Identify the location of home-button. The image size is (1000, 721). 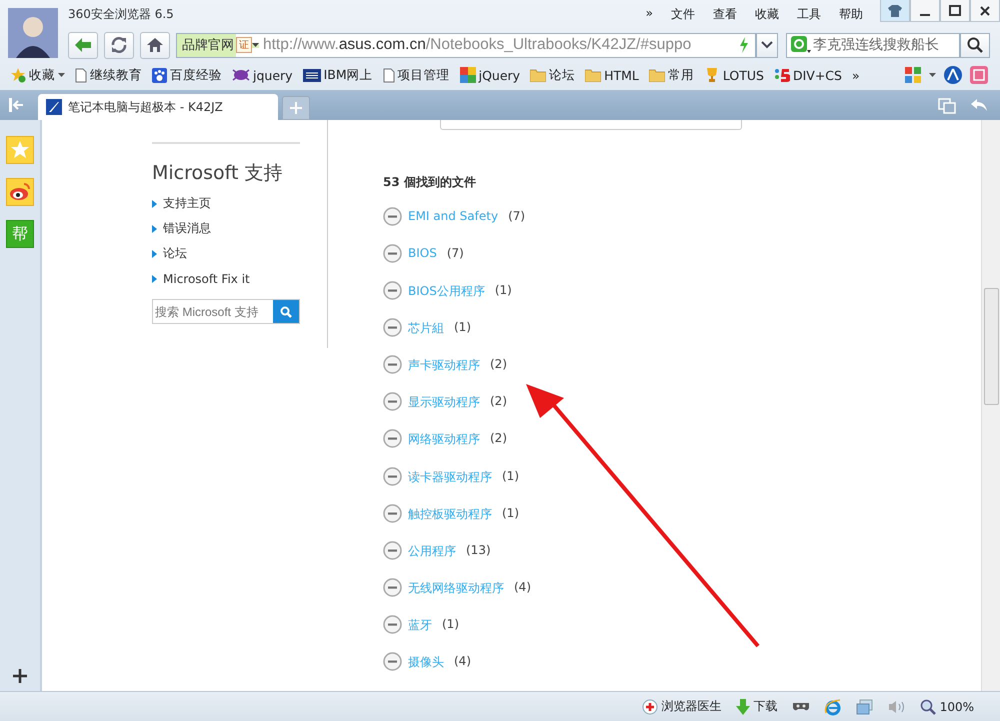
(155, 45).